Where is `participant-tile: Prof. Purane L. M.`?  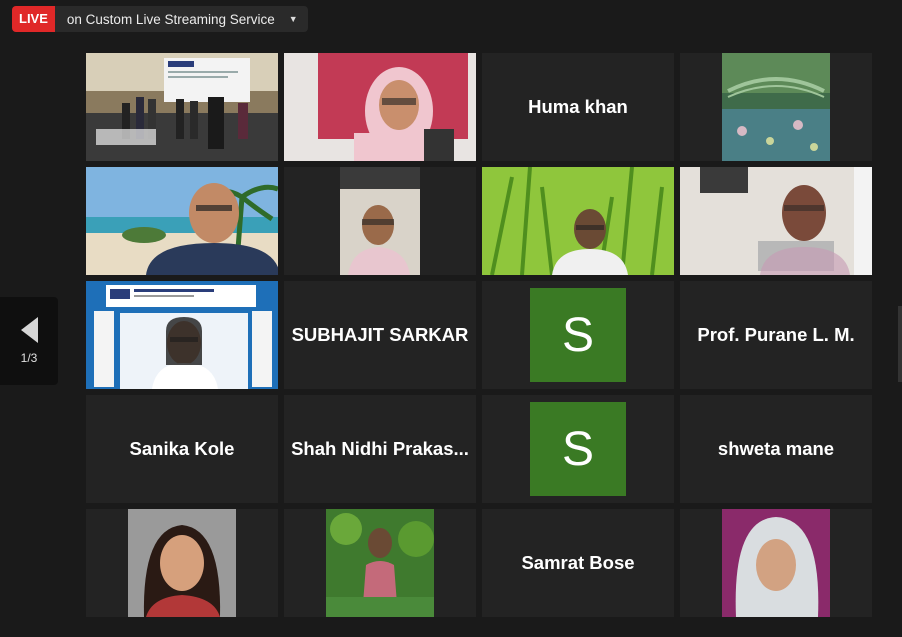
participant-tile: Prof. Purane L. M. is located at coordinates (776, 335).